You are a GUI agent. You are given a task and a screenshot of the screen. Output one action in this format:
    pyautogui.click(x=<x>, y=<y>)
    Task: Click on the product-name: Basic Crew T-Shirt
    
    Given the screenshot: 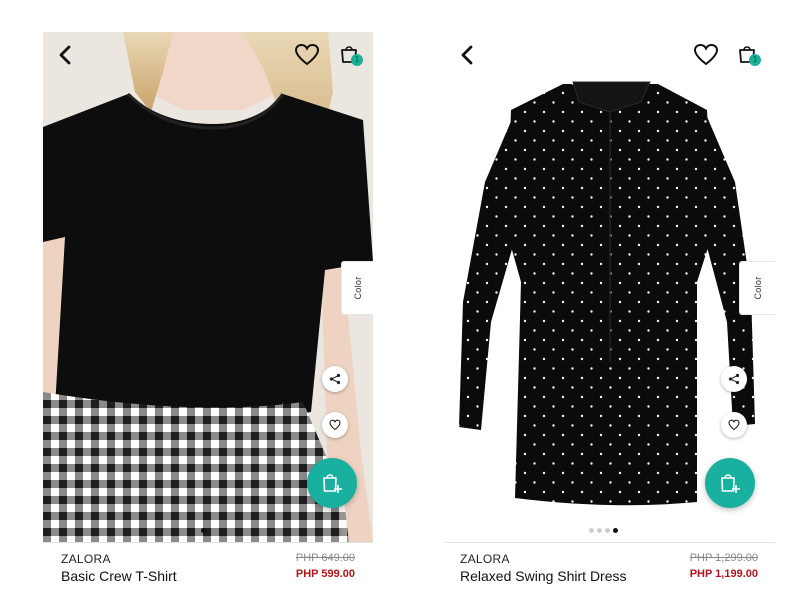 What is the action you would take?
    pyautogui.click(x=119, y=576)
    